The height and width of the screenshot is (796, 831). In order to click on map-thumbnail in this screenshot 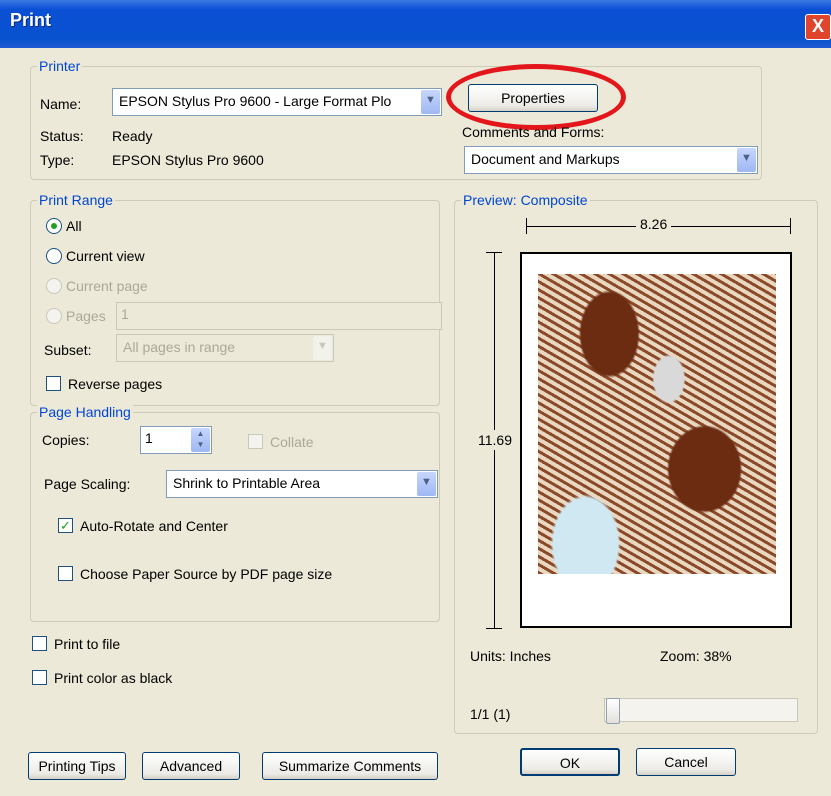, I will do `click(657, 424)`.